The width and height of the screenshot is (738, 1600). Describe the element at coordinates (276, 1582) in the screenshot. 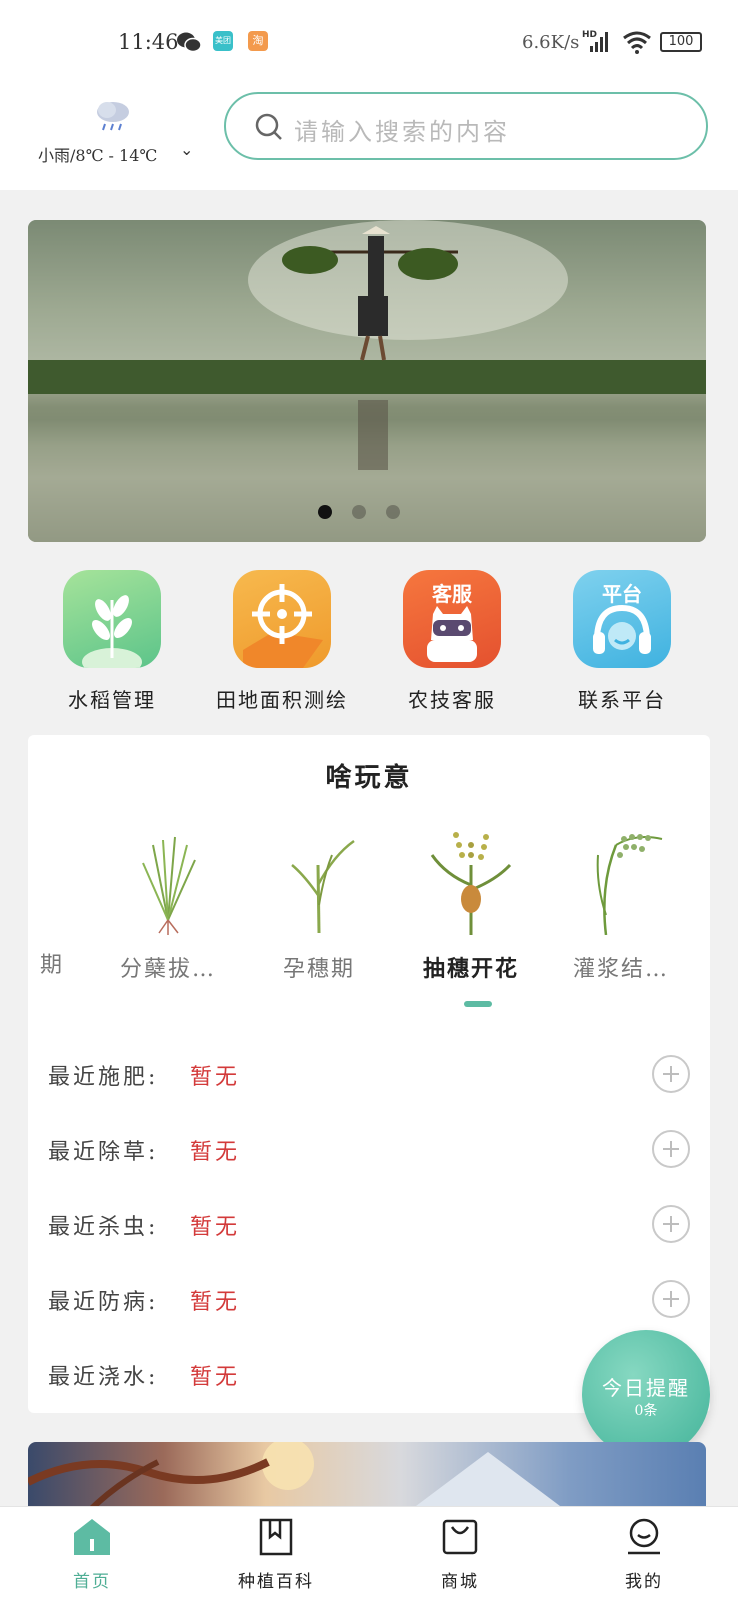

I see `nav-label: 种植百科` at that location.